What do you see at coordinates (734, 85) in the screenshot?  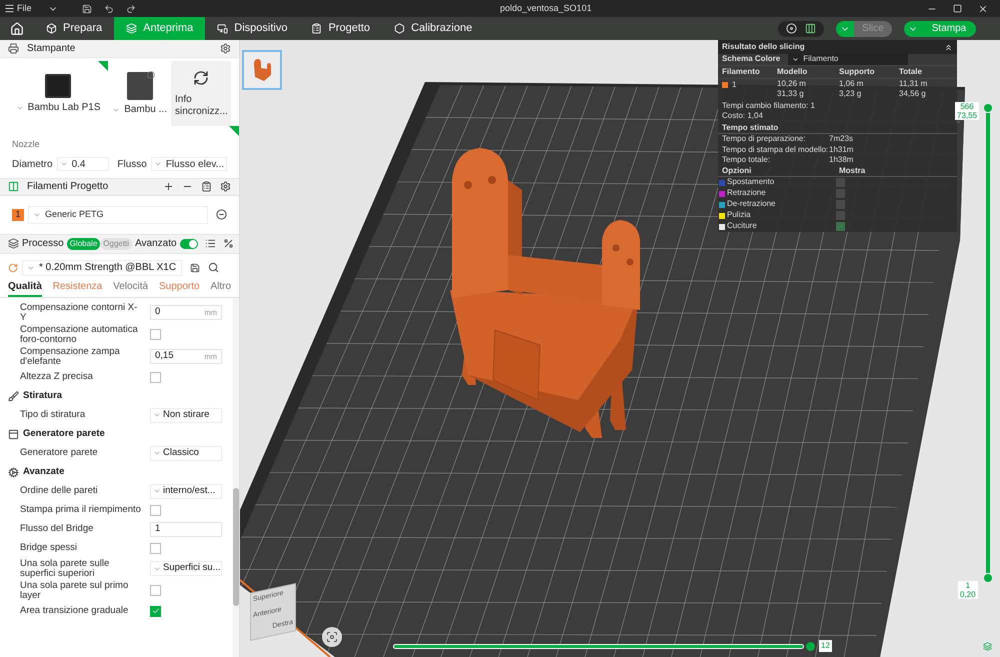 I see `table-cell: 1` at bounding box center [734, 85].